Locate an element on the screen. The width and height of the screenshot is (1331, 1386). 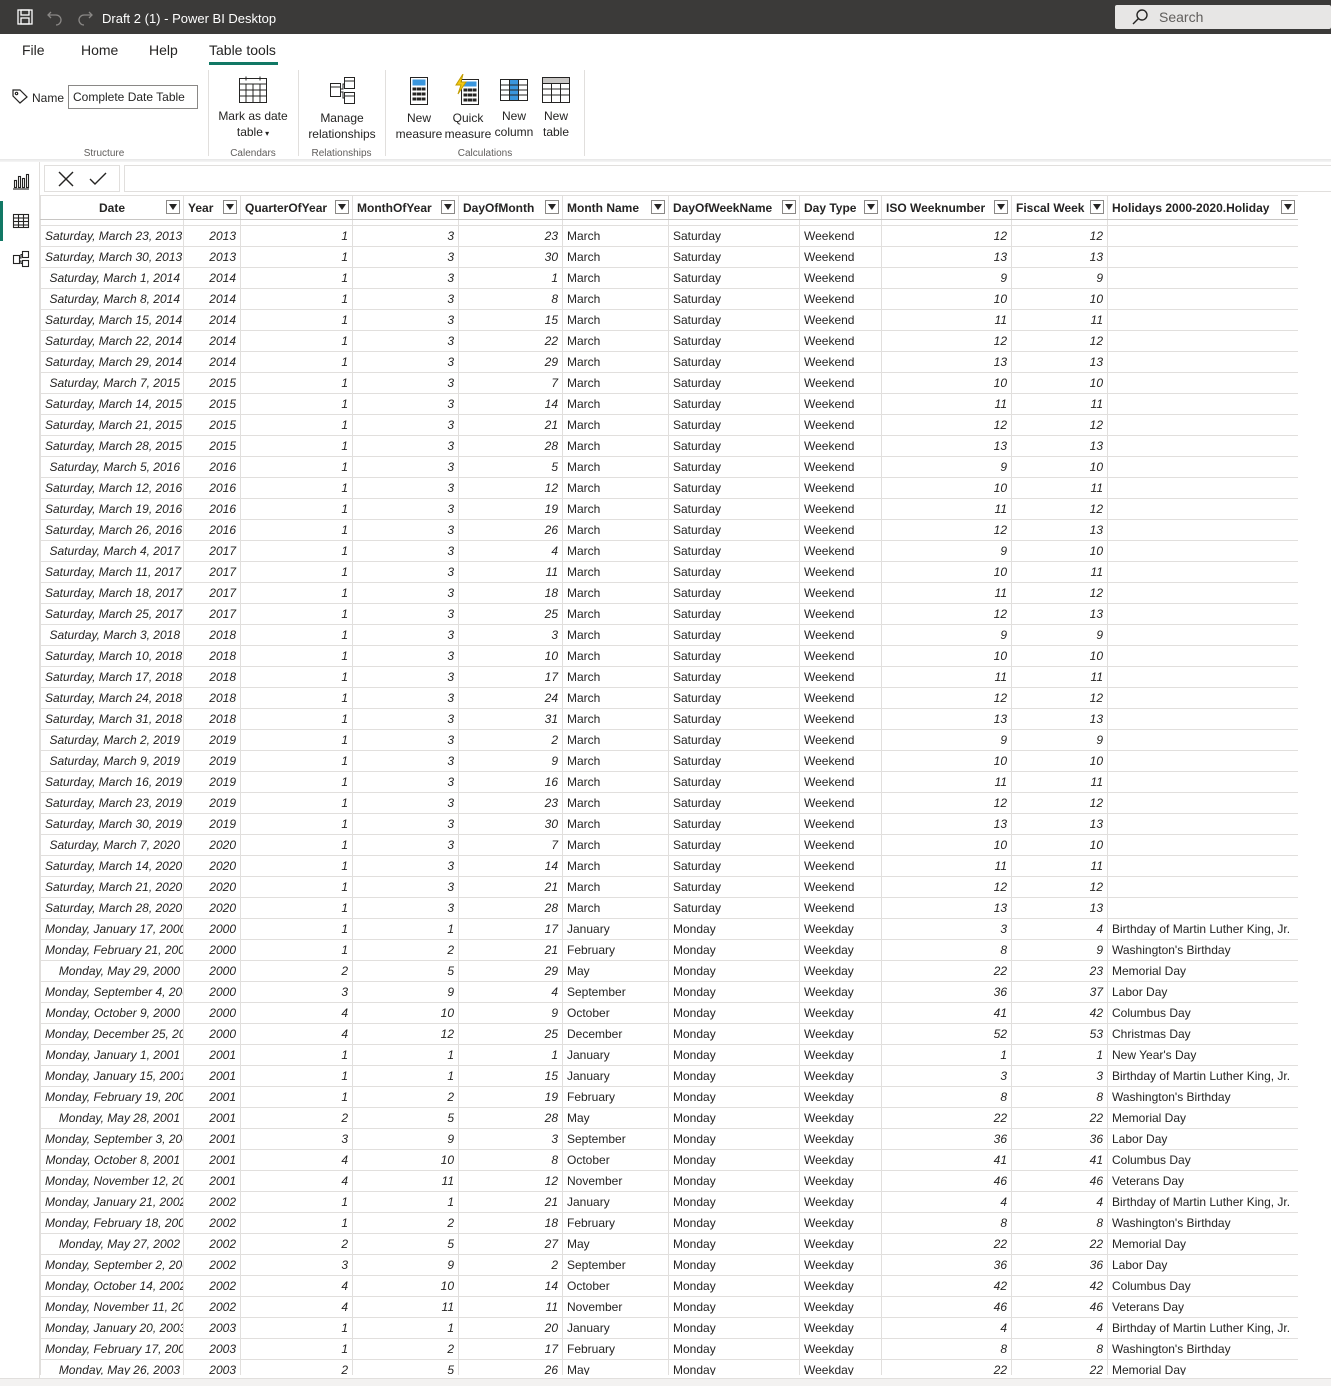
column-header: QuarterOfYear is located at coordinates (296, 207).